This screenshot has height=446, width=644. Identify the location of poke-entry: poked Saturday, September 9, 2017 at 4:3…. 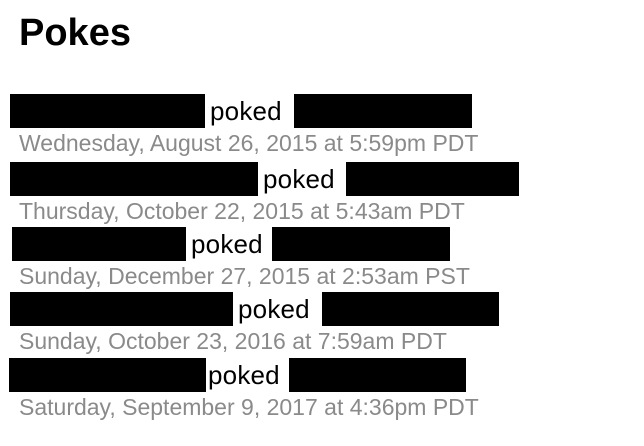
(322, 390).